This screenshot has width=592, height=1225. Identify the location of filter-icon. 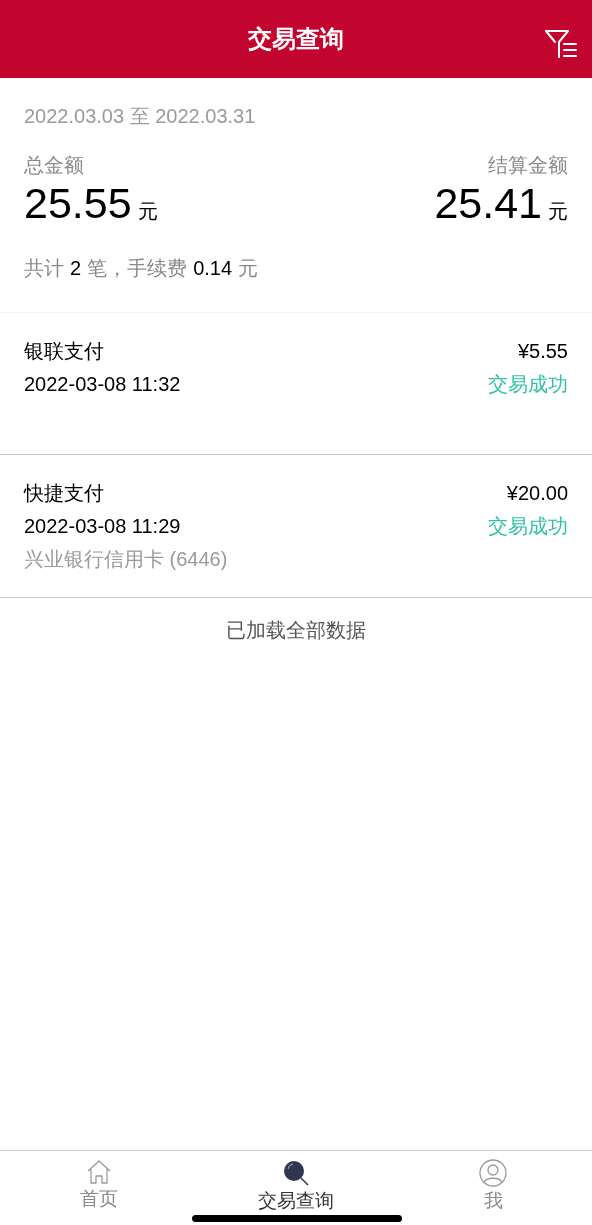
(561, 44).